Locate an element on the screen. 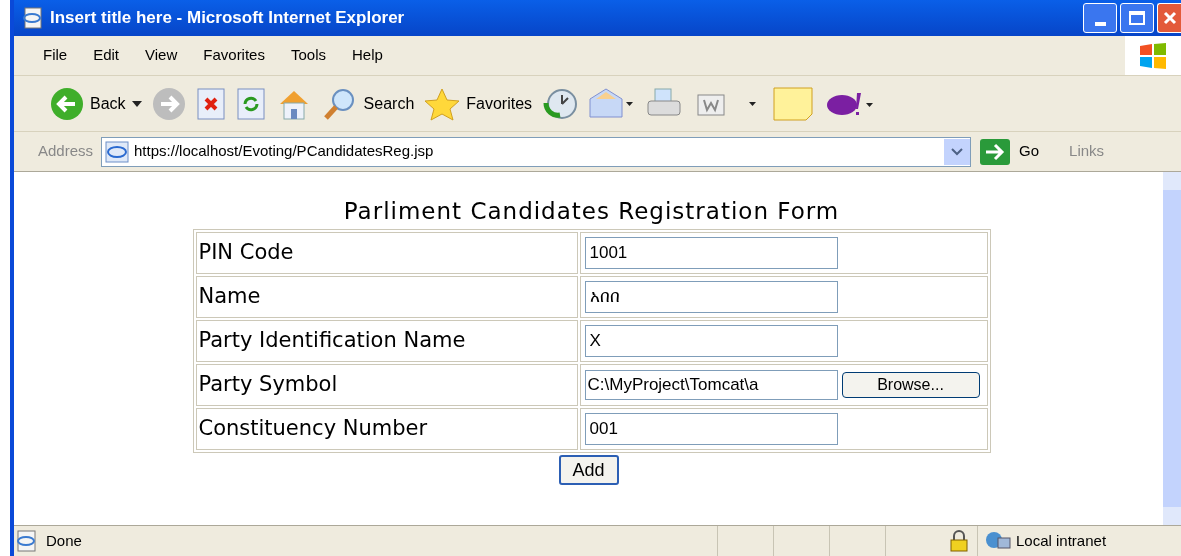 This screenshot has width=1181, height=556. back-button: Back is located at coordinates (96, 103).